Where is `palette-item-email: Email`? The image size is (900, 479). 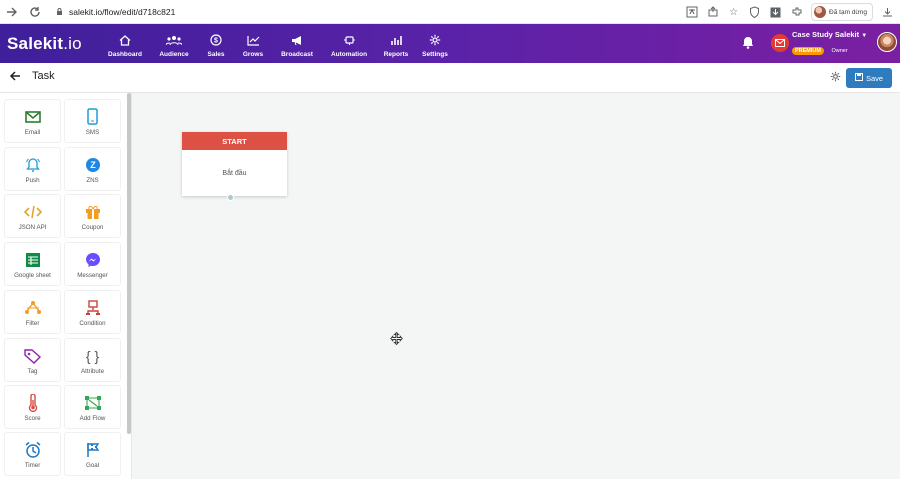 palette-item-email: Email is located at coordinates (32, 121).